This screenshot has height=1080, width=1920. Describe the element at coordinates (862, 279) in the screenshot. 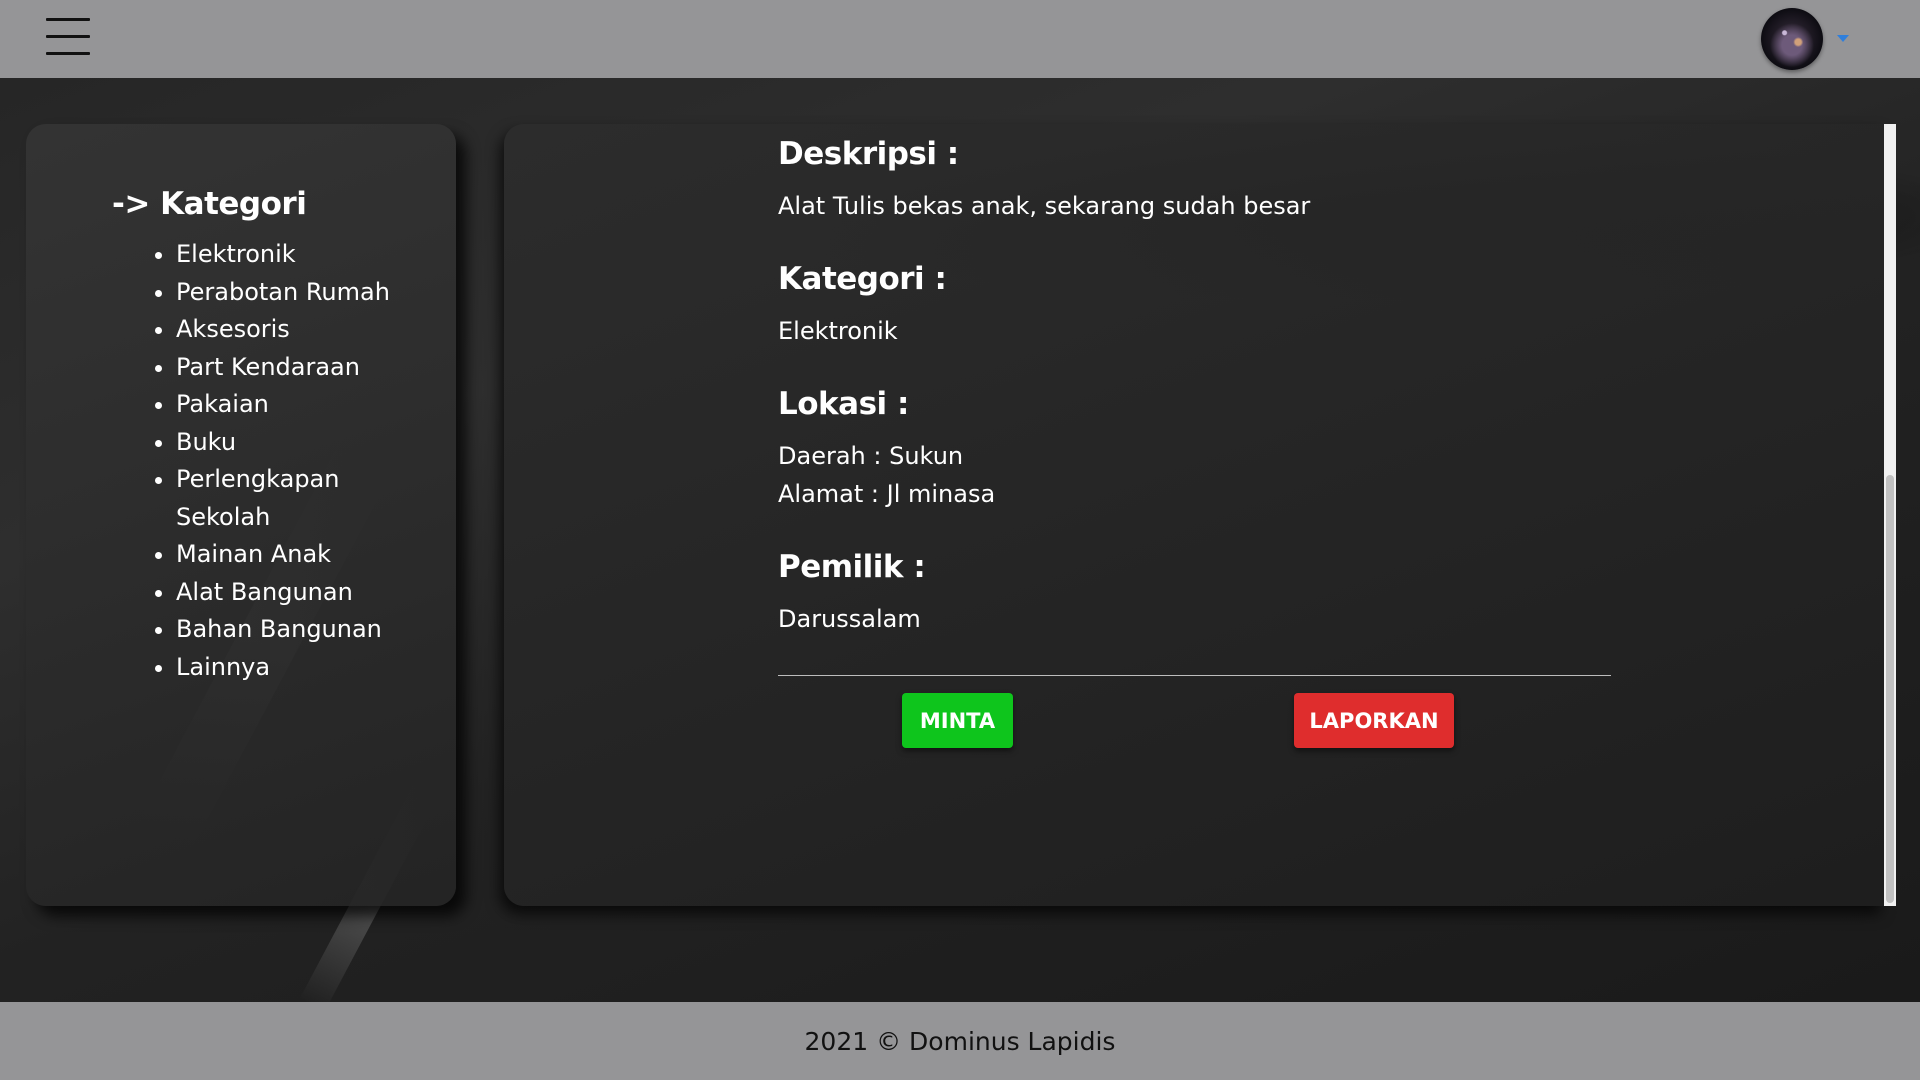

I see `kategori-label: Kategori :` at that location.